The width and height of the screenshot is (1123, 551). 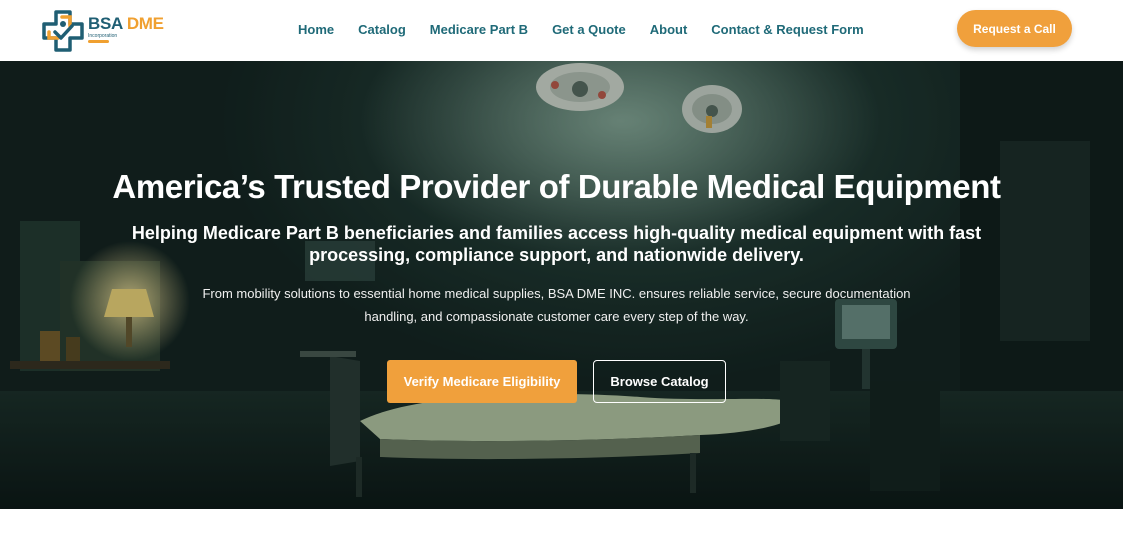 I want to click on browse-catalog-button: Browse Catalog, so click(x=659, y=381).